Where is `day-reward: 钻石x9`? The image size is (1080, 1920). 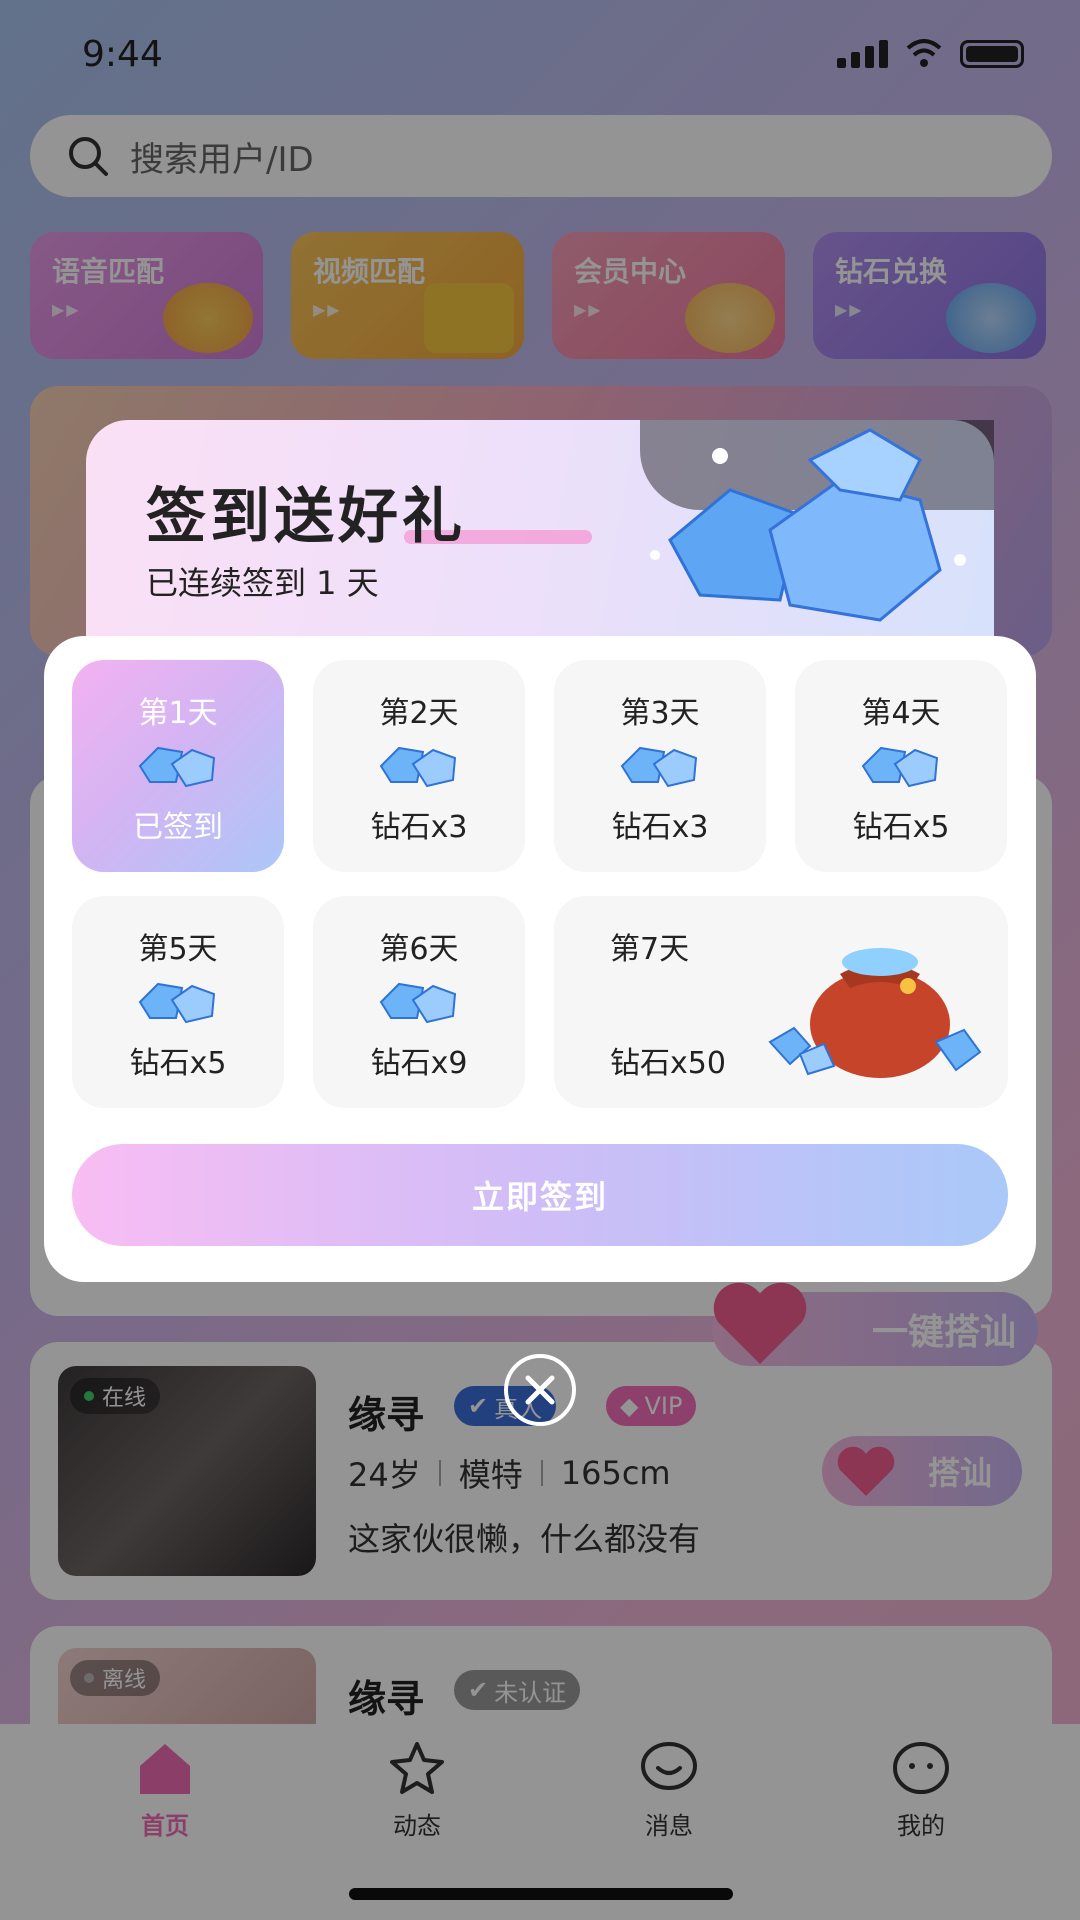
day-reward: 钻石x9 is located at coordinates (419, 1063).